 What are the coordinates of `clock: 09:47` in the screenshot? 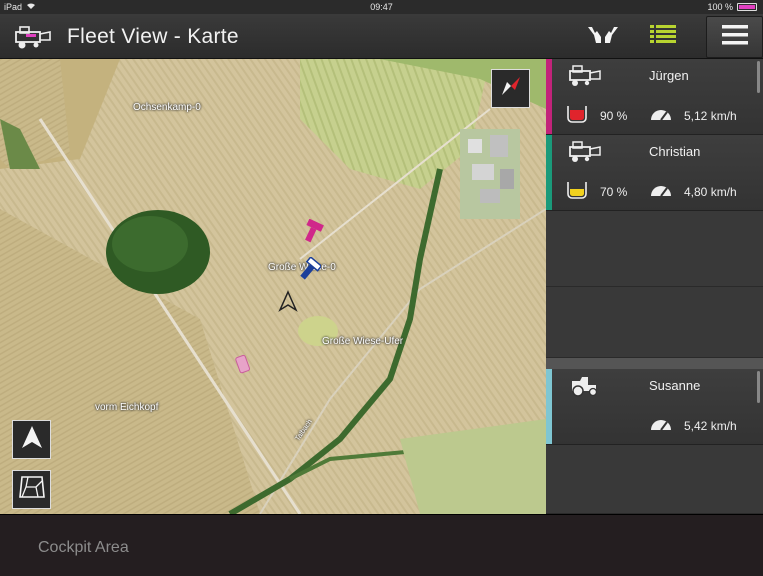 It's located at (381, 7).